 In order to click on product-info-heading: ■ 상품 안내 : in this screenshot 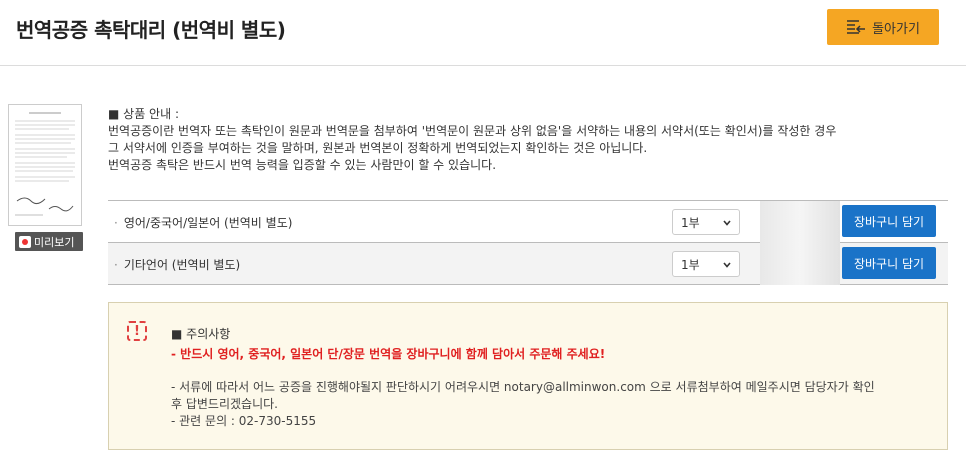, I will do `click(143, 114)`.